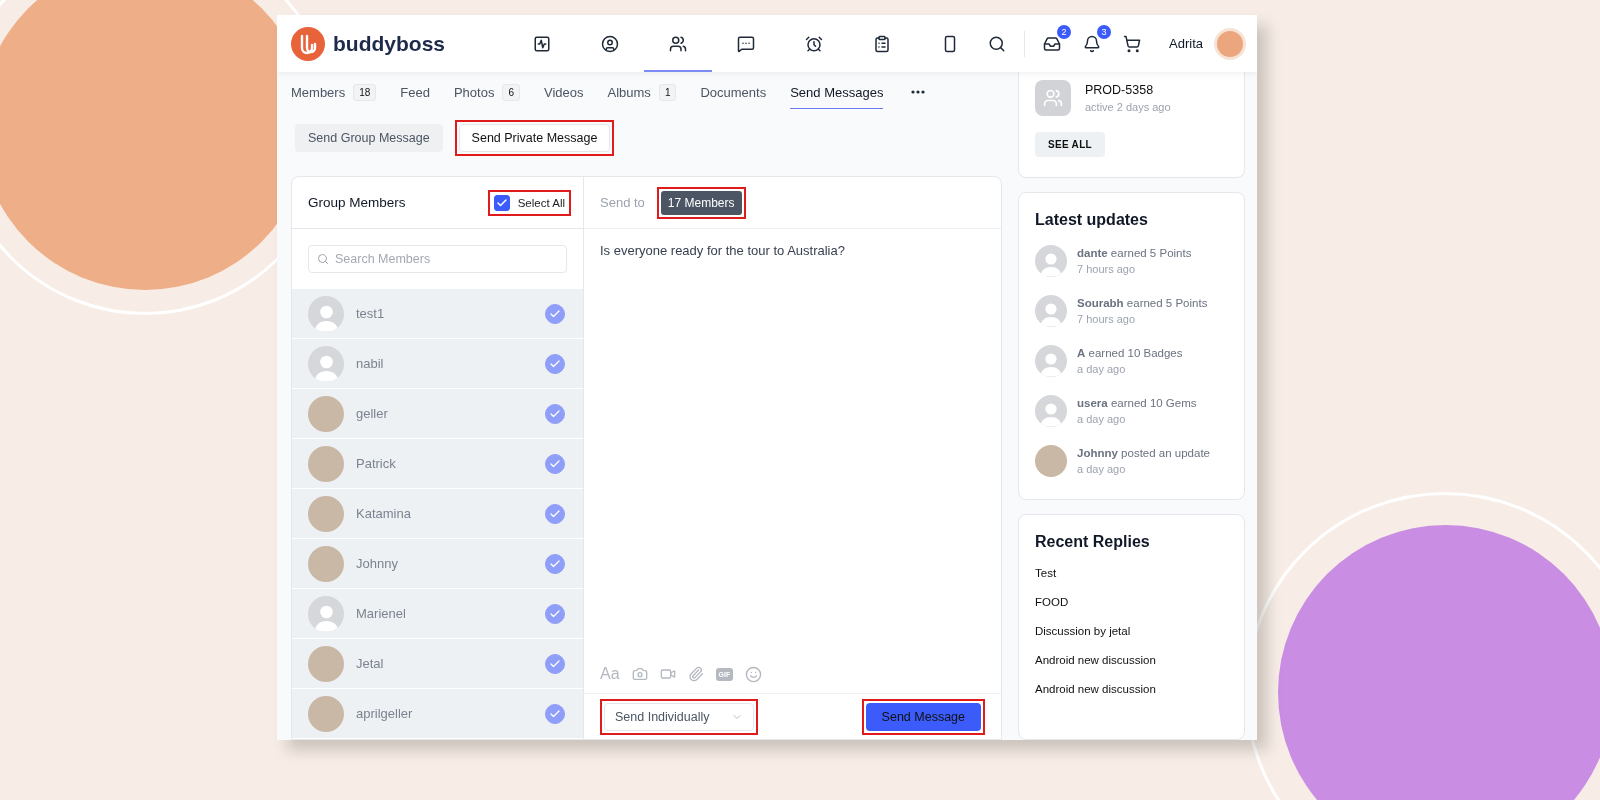 This screenshot has width=1600, height=800. Describe the element at coordinates (381, 613) in the screenshot. I see `member-name: Marienel` at that location.